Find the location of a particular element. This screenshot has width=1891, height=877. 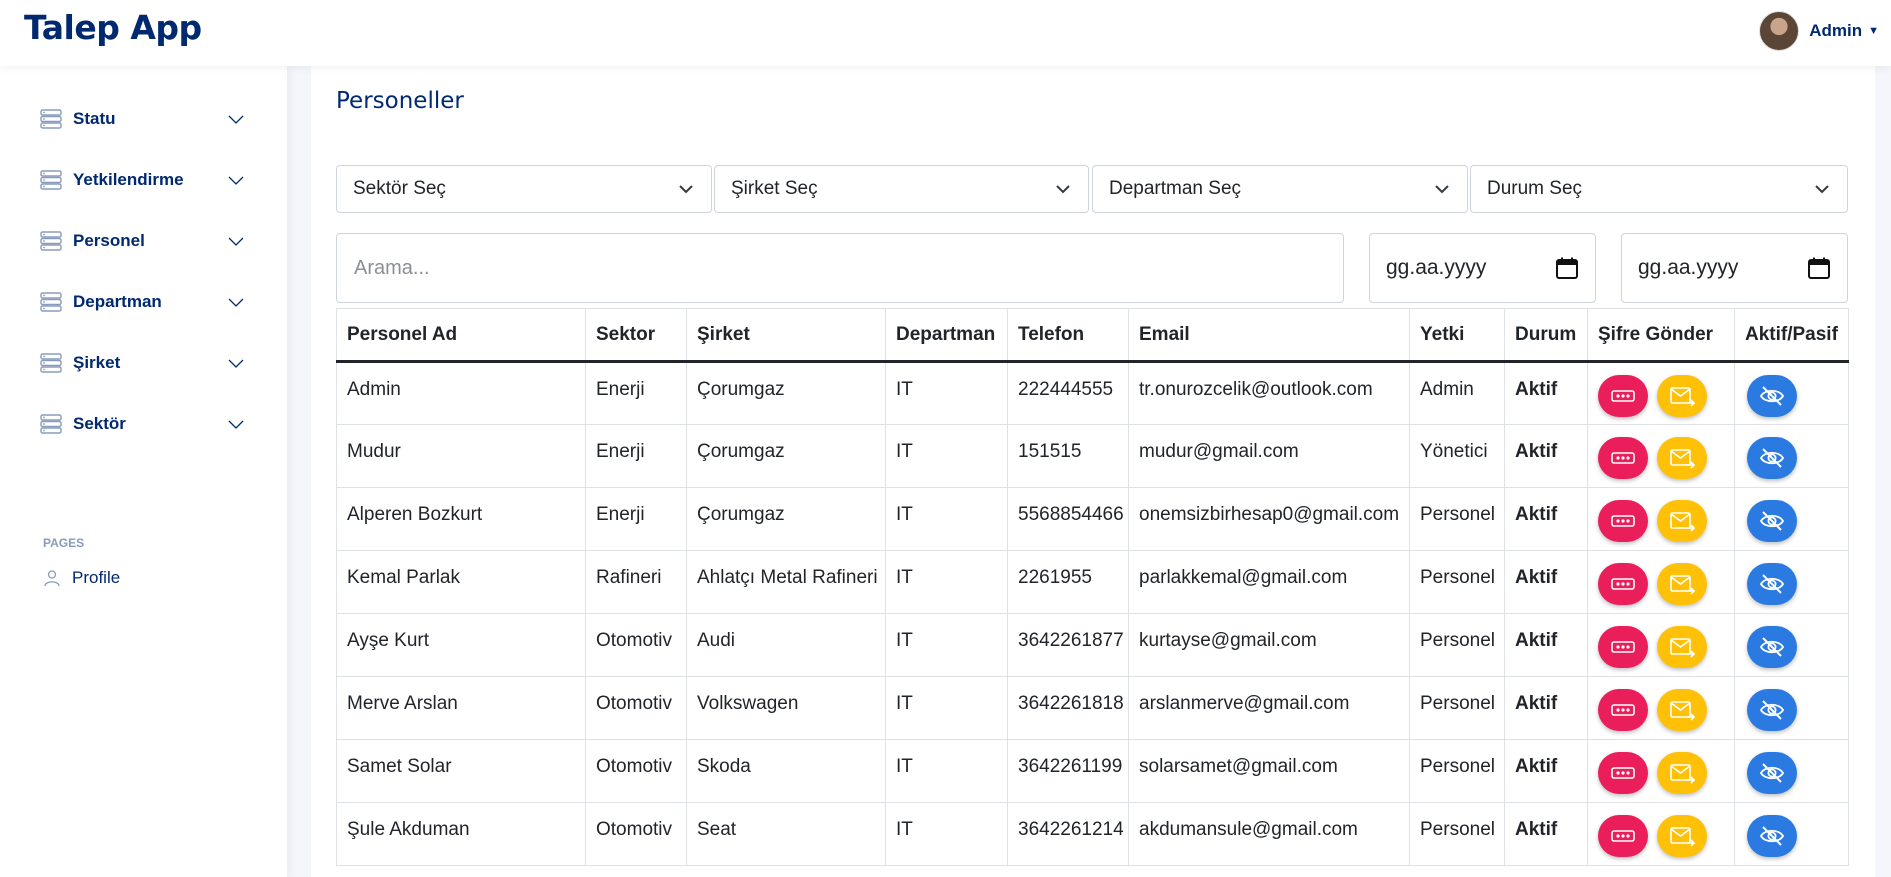

sidebar-item-departman: Departman is located at coordinates (142, 302).